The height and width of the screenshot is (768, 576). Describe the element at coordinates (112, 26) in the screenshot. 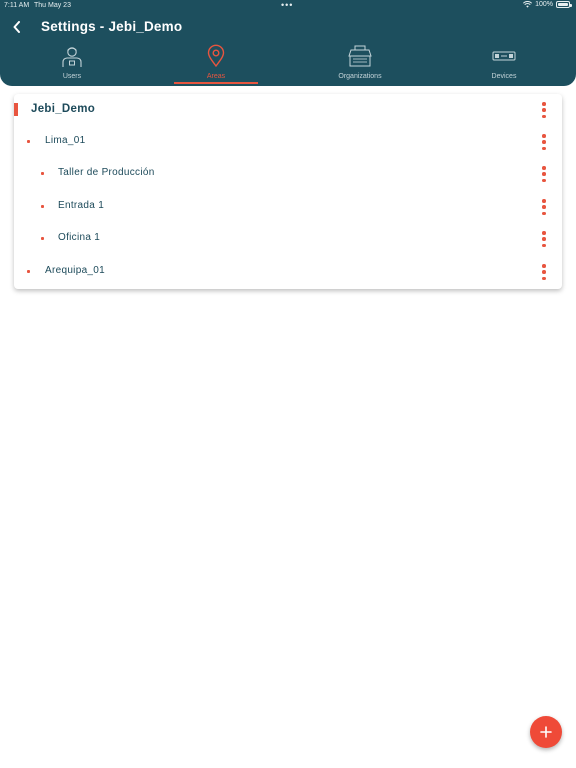

I see `page-title: Settings - Jebi_Demo` at that location.